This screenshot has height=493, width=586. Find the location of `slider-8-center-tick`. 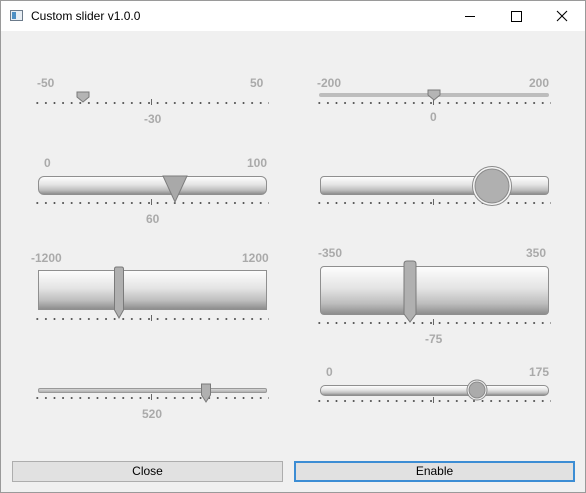

slider-8-center-tick is located at coordinates (433, 400).